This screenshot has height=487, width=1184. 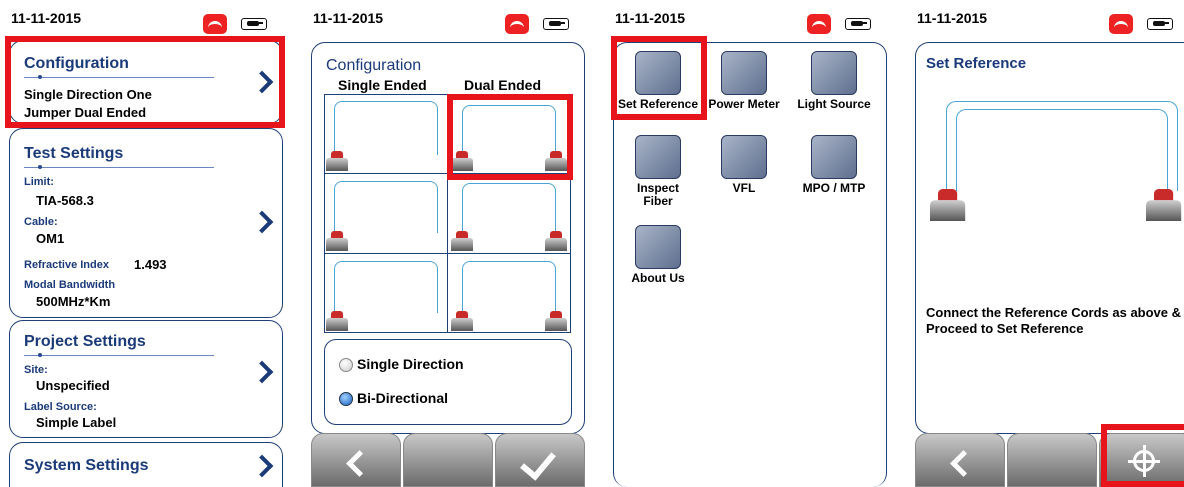 I want to click on app-about-us: About Us, so click(x=658, y=255).